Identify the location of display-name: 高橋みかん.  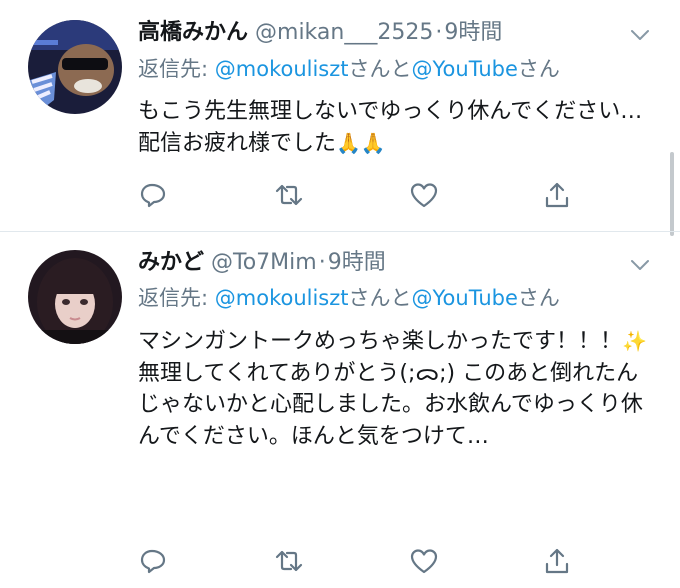
(193, 32).